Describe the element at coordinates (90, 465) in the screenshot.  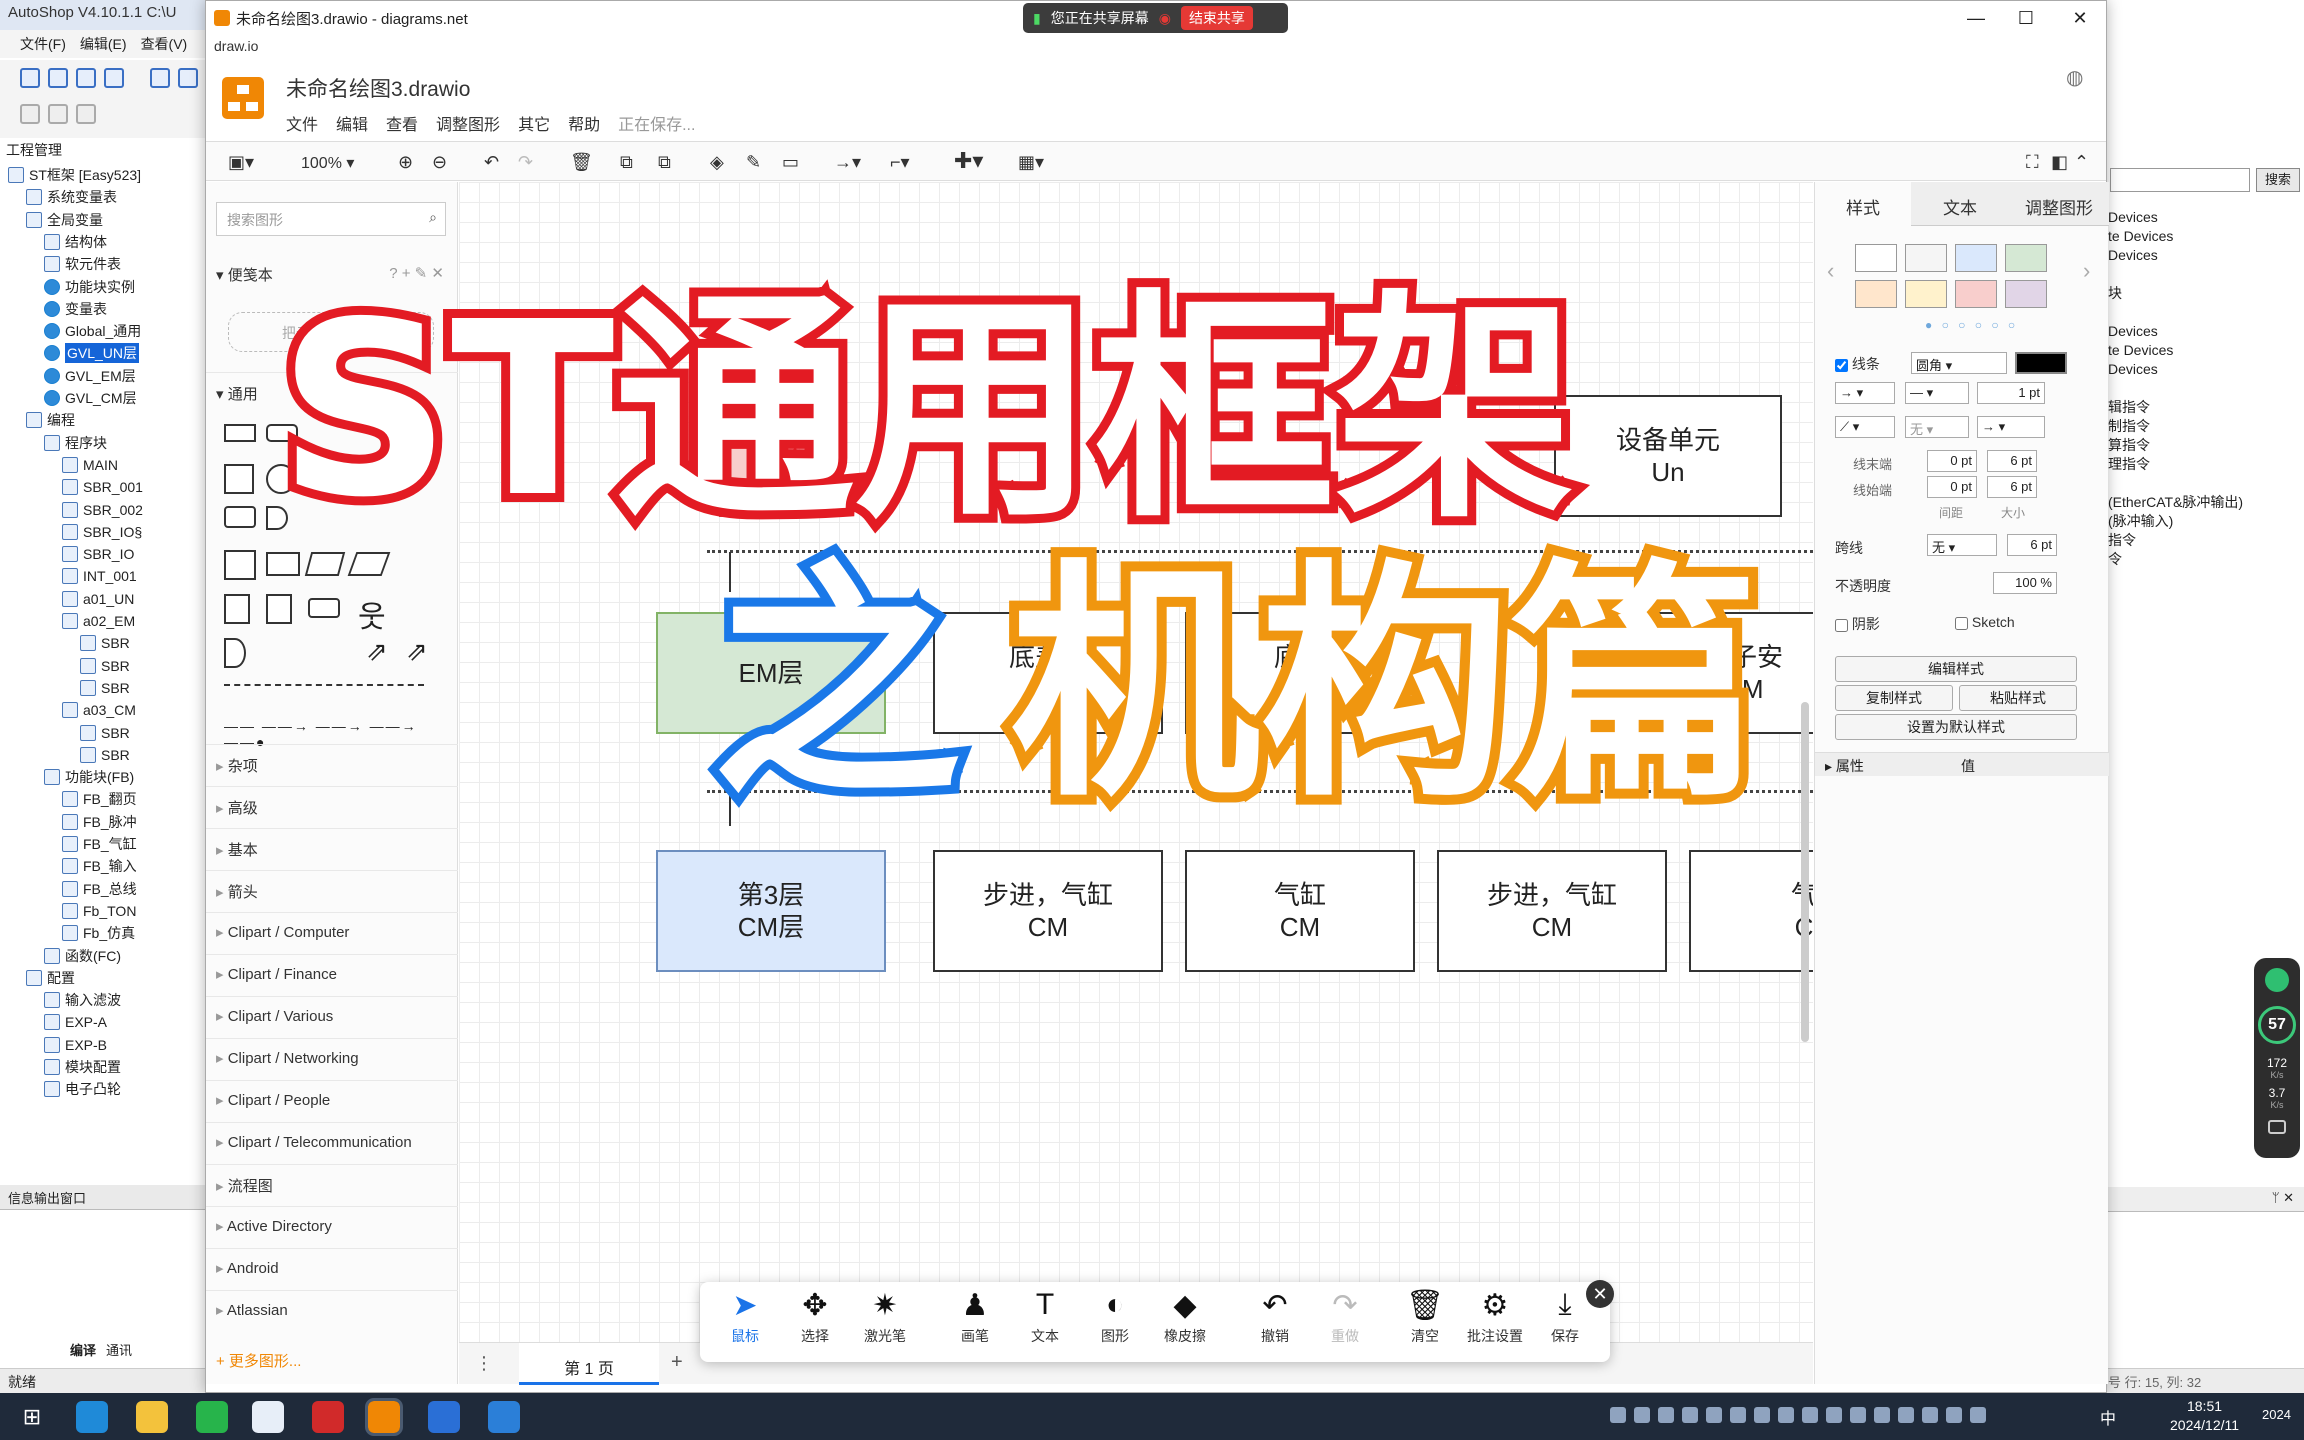
I see `tree-item: MAIN` at that location.